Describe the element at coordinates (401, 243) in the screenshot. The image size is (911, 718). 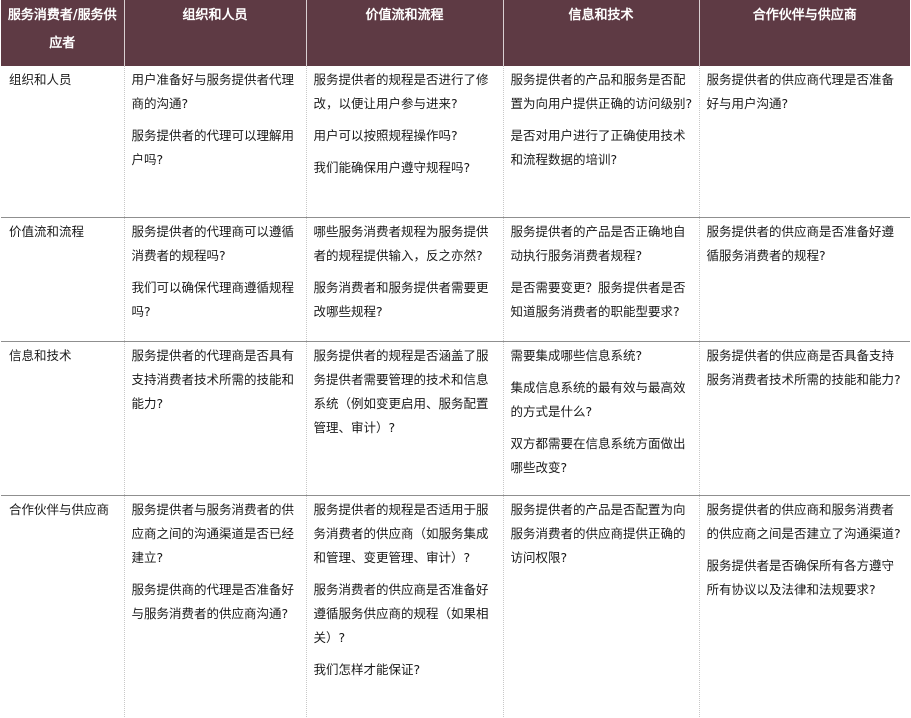
I see `cell-question: 哪些服务消费者规程为服务提供者的规程提供输入，反之亦然?` at that location.